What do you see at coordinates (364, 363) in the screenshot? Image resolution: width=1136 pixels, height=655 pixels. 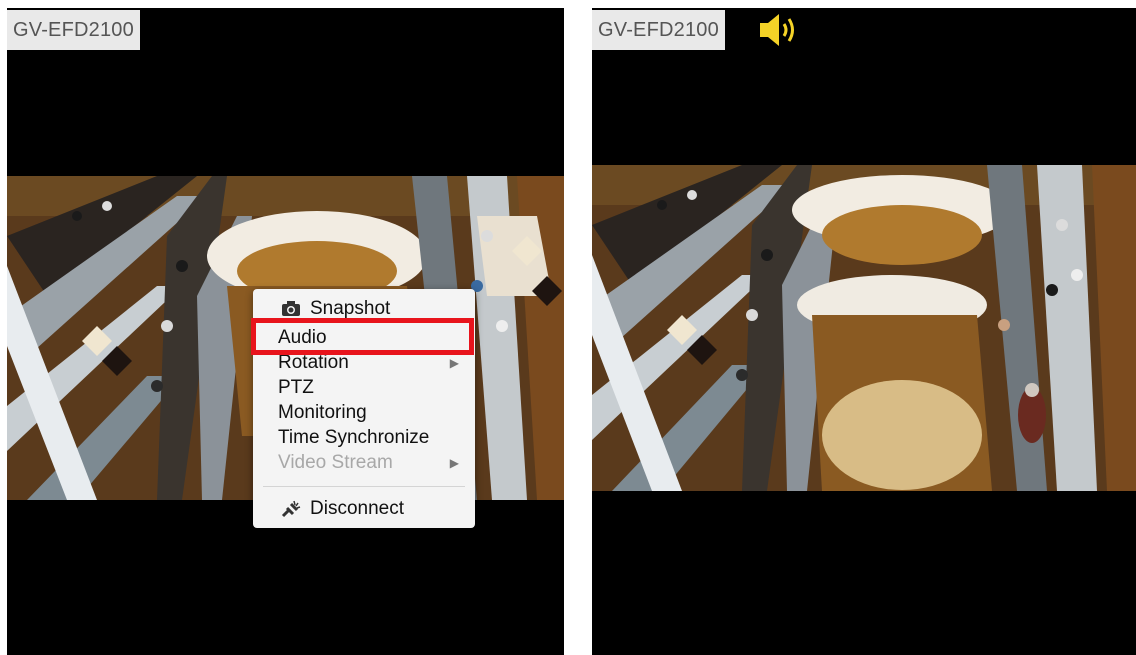 I see `menu-item-rotation: Rotation ▶` at bounding box center [364, 363].